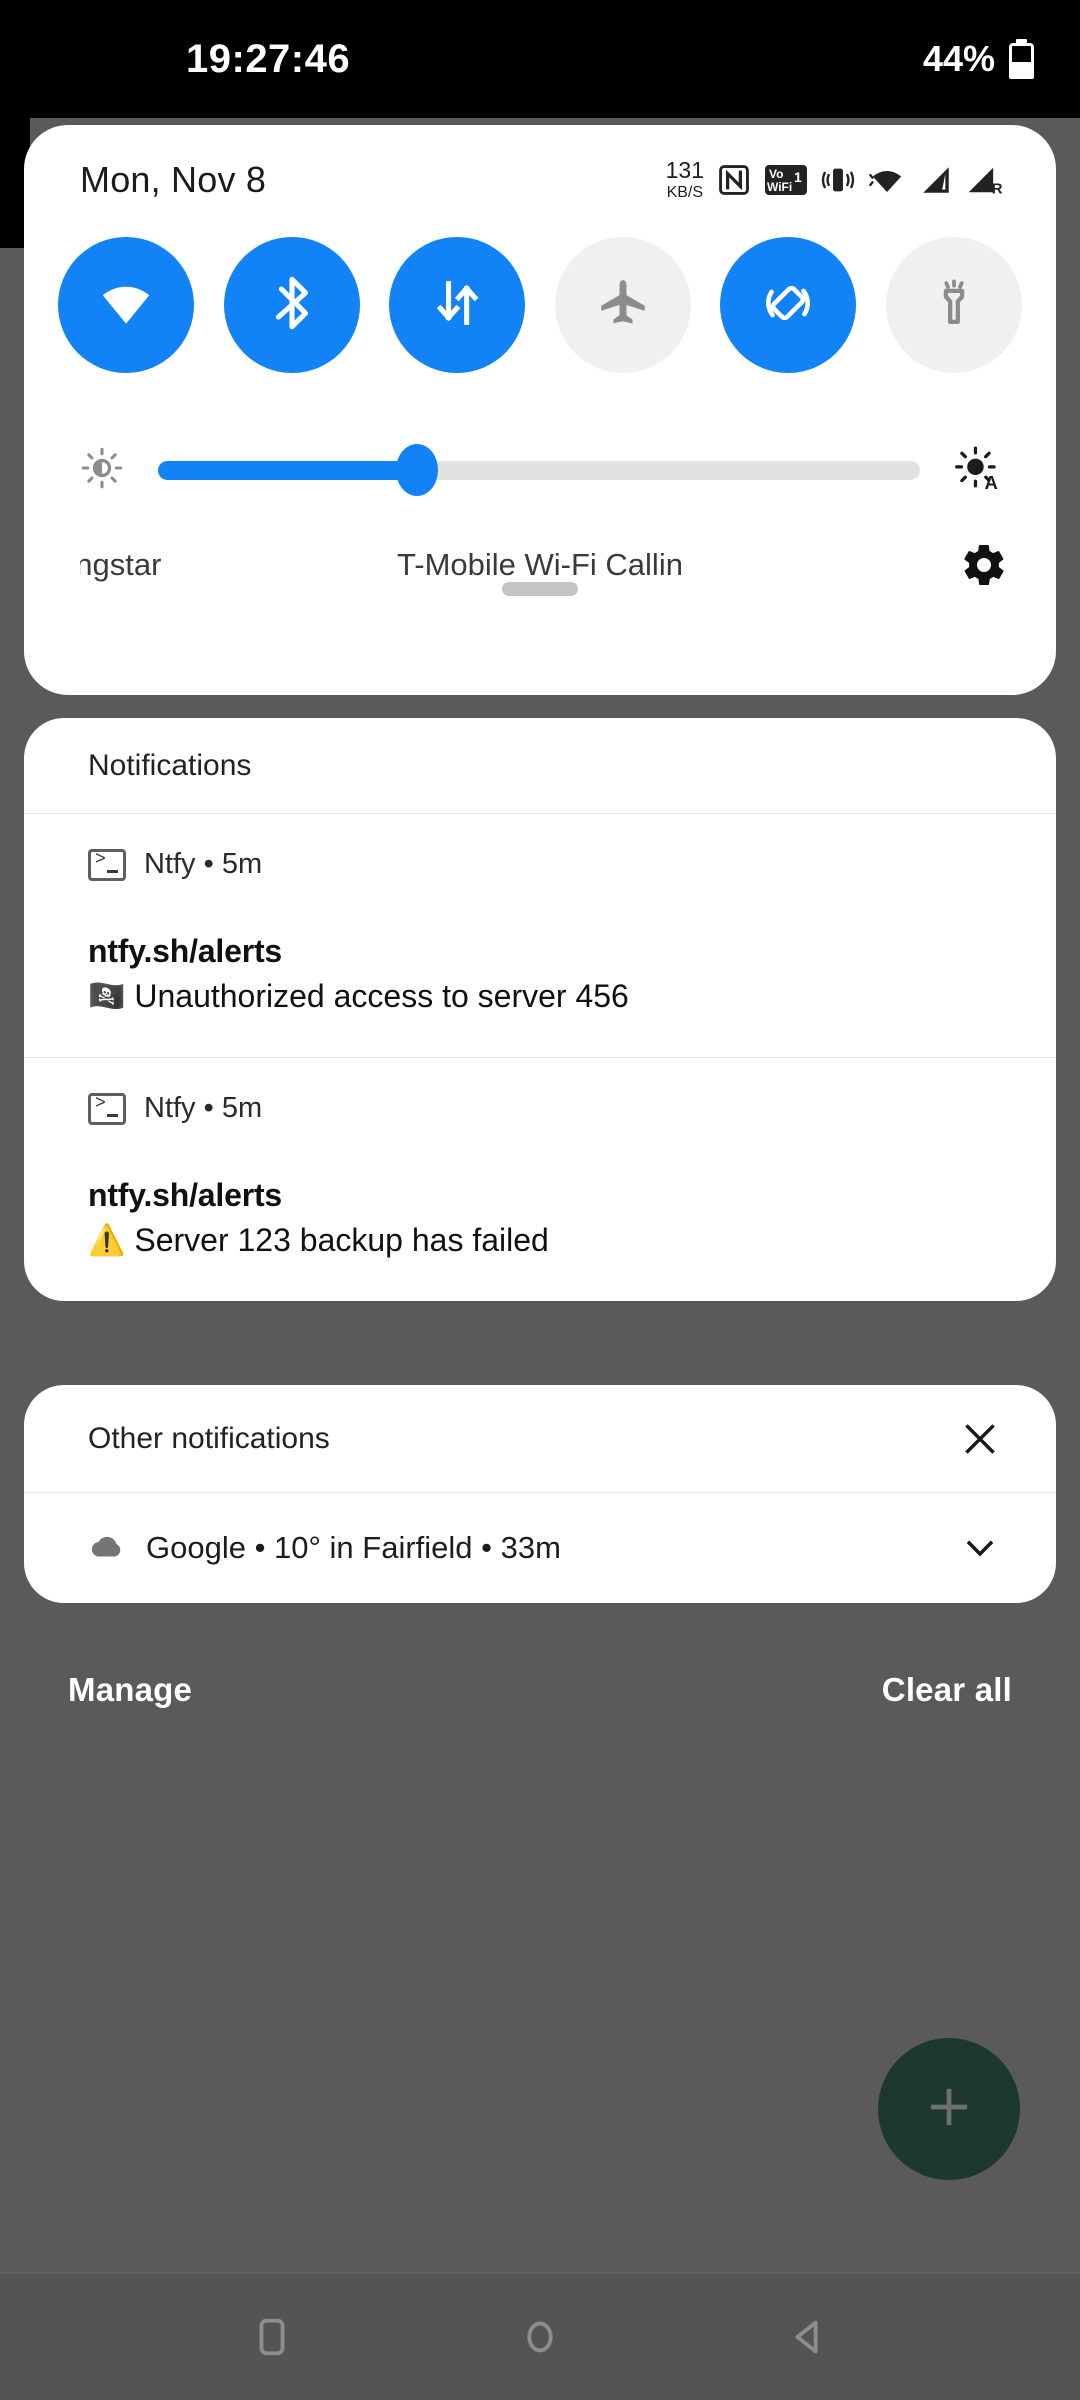 The height and width of the screenshot is (2400, 1080). Describe the element at coordinates (980, 1439) in the screenshot. I see `close-icon` at that location.